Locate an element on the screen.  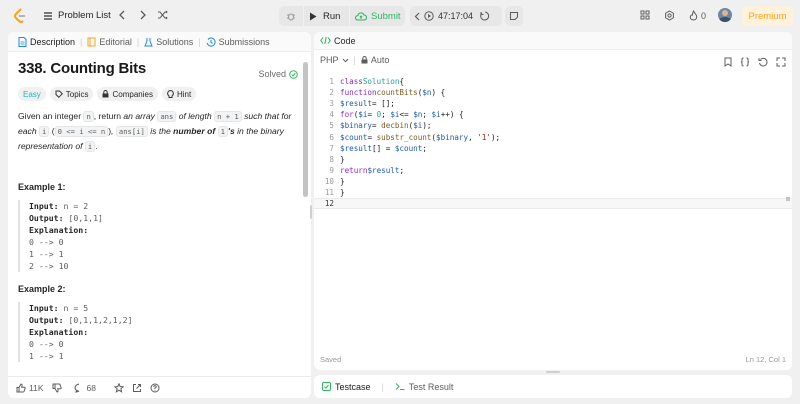
comments-button: 68 is located at coordinates (85, 388).